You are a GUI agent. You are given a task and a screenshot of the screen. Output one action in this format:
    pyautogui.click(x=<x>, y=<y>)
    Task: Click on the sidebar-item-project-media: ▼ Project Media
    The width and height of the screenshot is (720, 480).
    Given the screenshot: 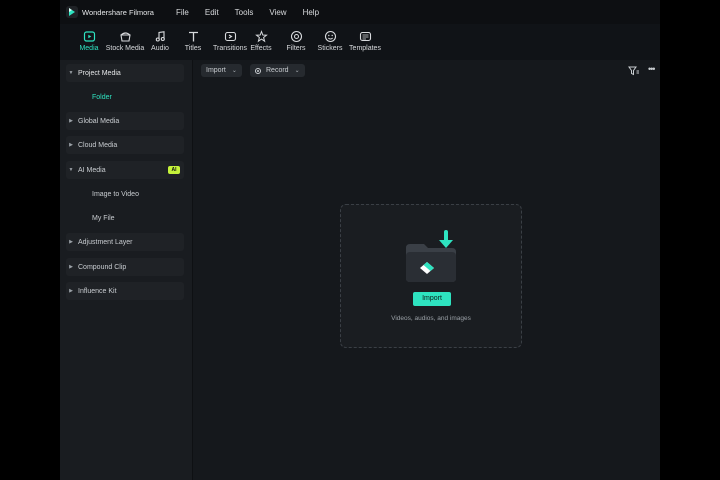 What is the action you would take?
    pyautogui.click(x=125, y=73)
    